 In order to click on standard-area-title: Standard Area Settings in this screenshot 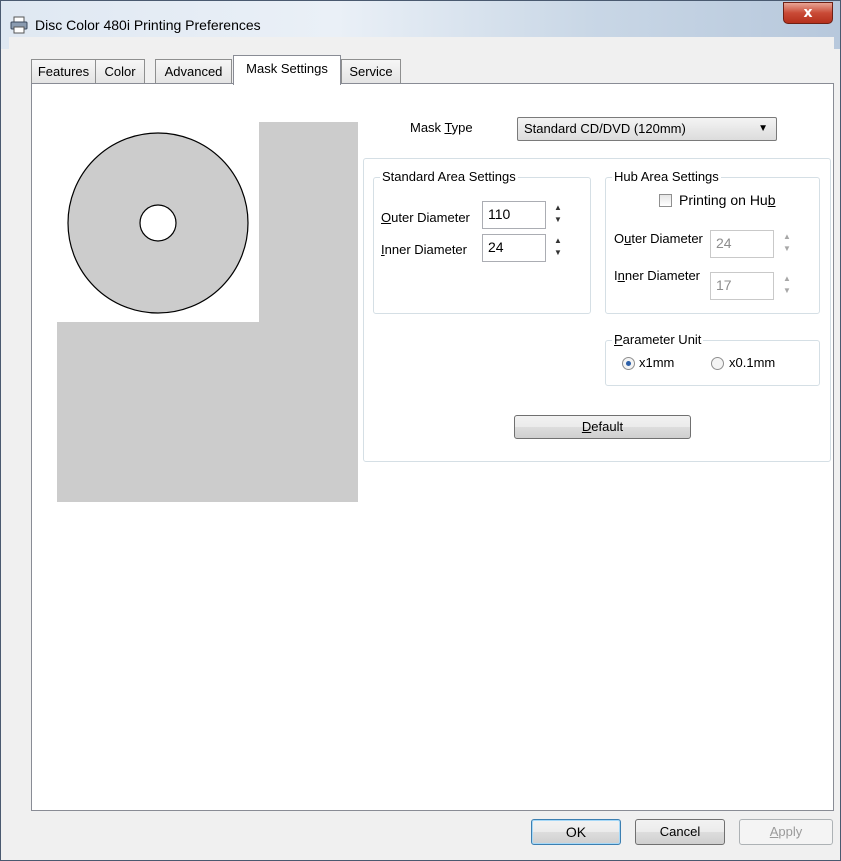, I will do `click(449, 176)`.